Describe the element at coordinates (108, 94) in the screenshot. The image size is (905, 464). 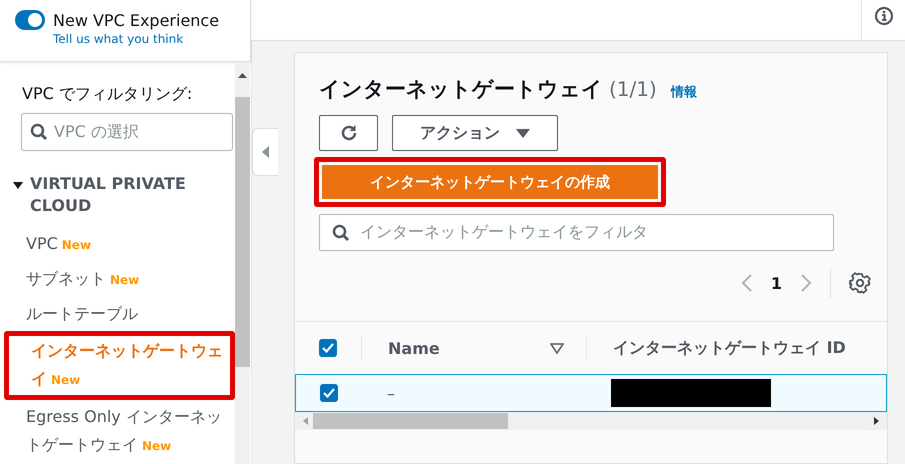
I see `filter-label: VPC でフィルタリング:` at that location.